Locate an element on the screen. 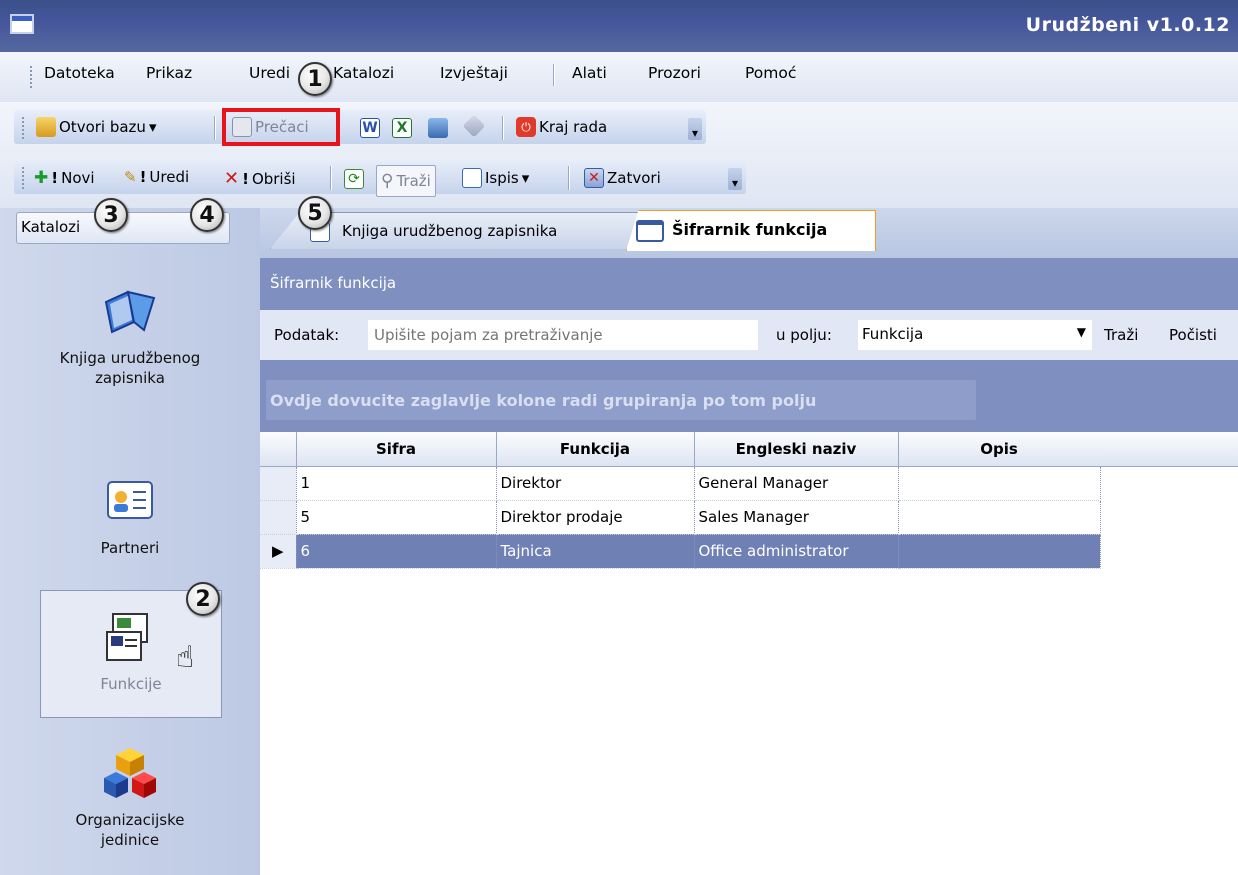 The height and width of the screenshot is (875, 1238). cell-funkcija: Direktor is located at coordinates (595, 483).